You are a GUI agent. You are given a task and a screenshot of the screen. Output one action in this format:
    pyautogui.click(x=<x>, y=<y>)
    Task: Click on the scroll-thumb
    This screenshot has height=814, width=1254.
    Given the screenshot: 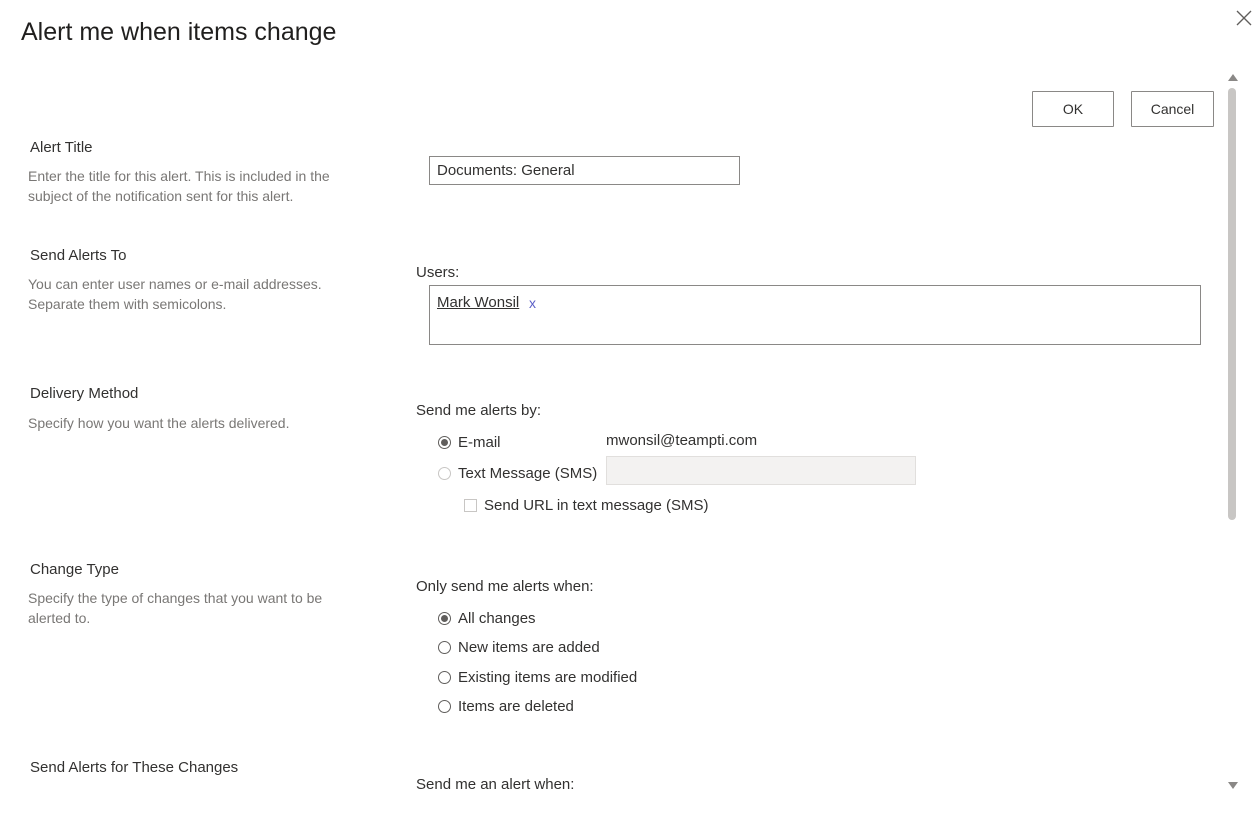 What is the action you would take?
    pyautogui.click(x=1232, y=304)
    